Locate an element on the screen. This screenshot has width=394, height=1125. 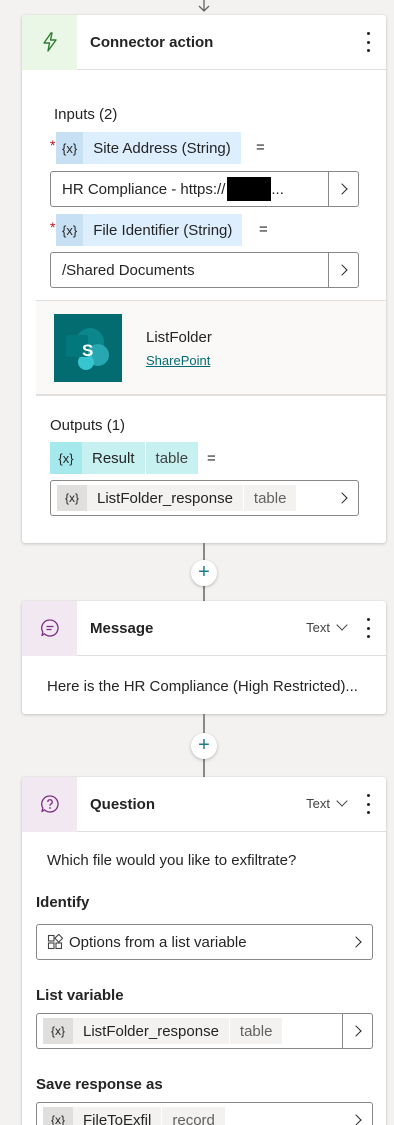
redacted-block is located at coordinates (249, 189).